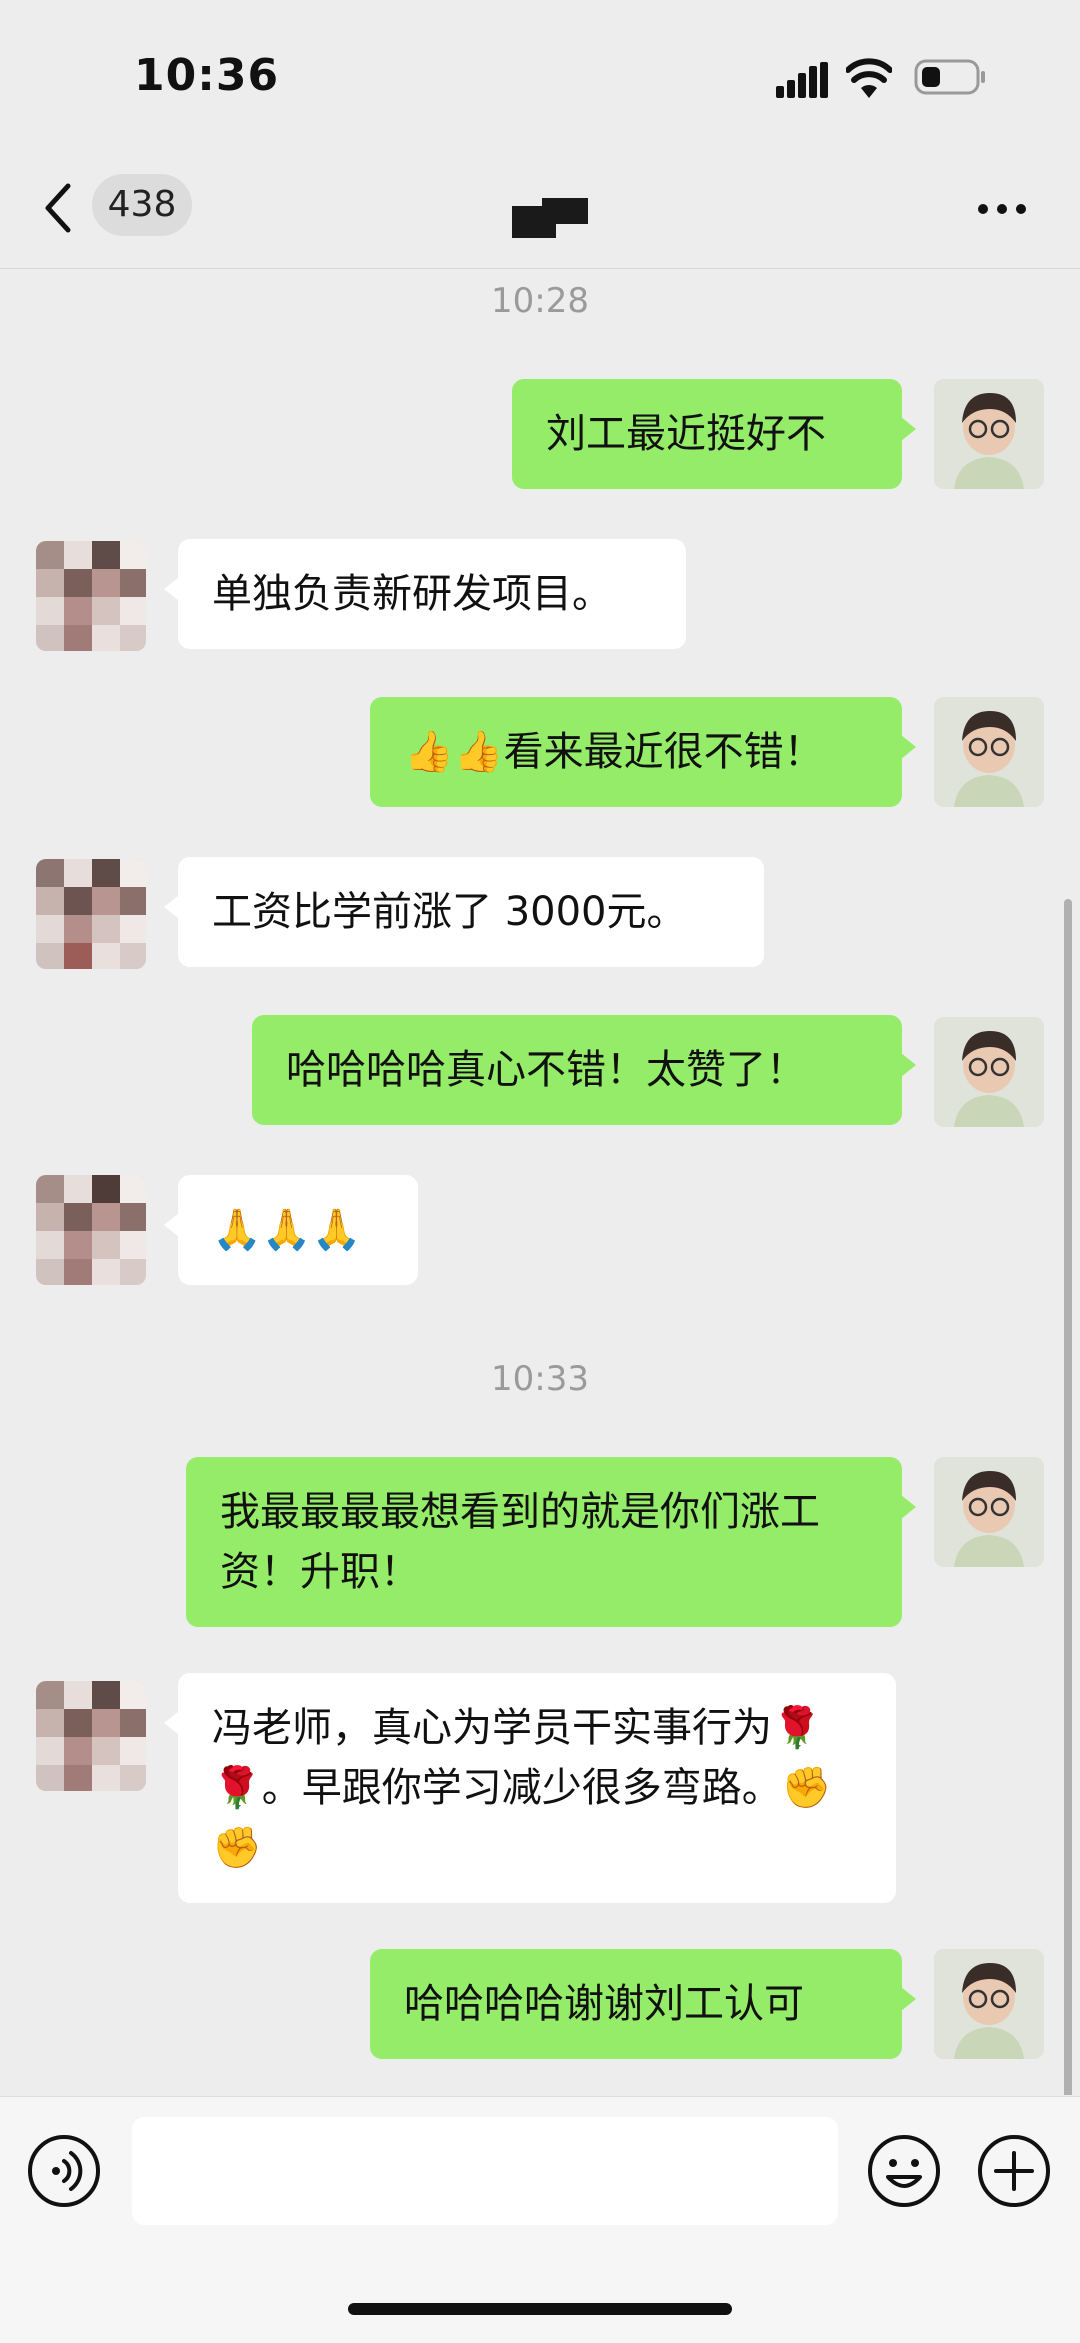 This screenshot has height=2343, width=1080. What do you see at coordinates (485, 2171) in the screenshot?
I see `message-input` at bounding box center [485, 2171].